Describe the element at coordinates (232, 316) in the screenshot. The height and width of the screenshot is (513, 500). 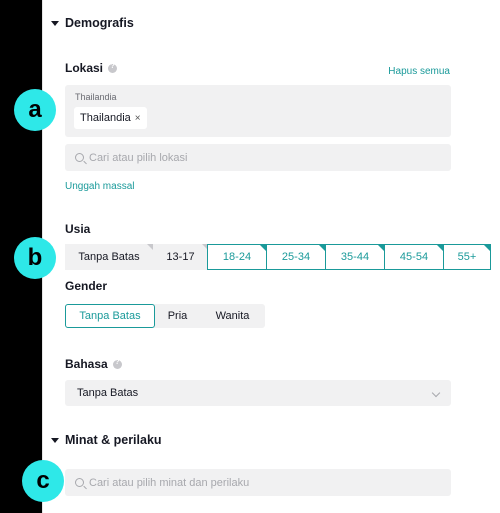
I see `gender-option-female: Wanita` at that location.